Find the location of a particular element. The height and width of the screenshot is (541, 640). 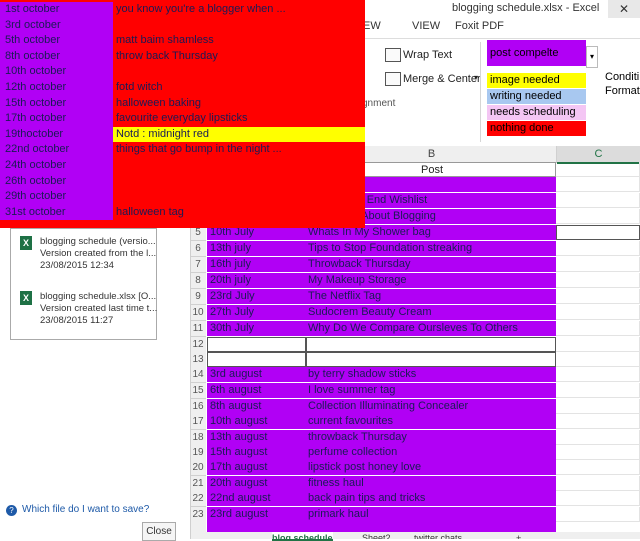

cell-date: 15th august is located at coordinates (256, 452).